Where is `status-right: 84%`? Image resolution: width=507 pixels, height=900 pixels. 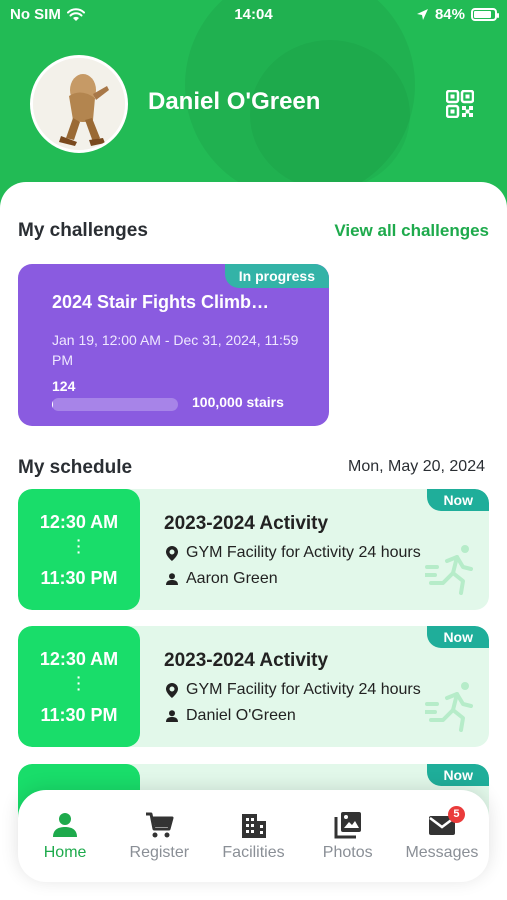 status-right: 84% is located at coordinates (457, 14).